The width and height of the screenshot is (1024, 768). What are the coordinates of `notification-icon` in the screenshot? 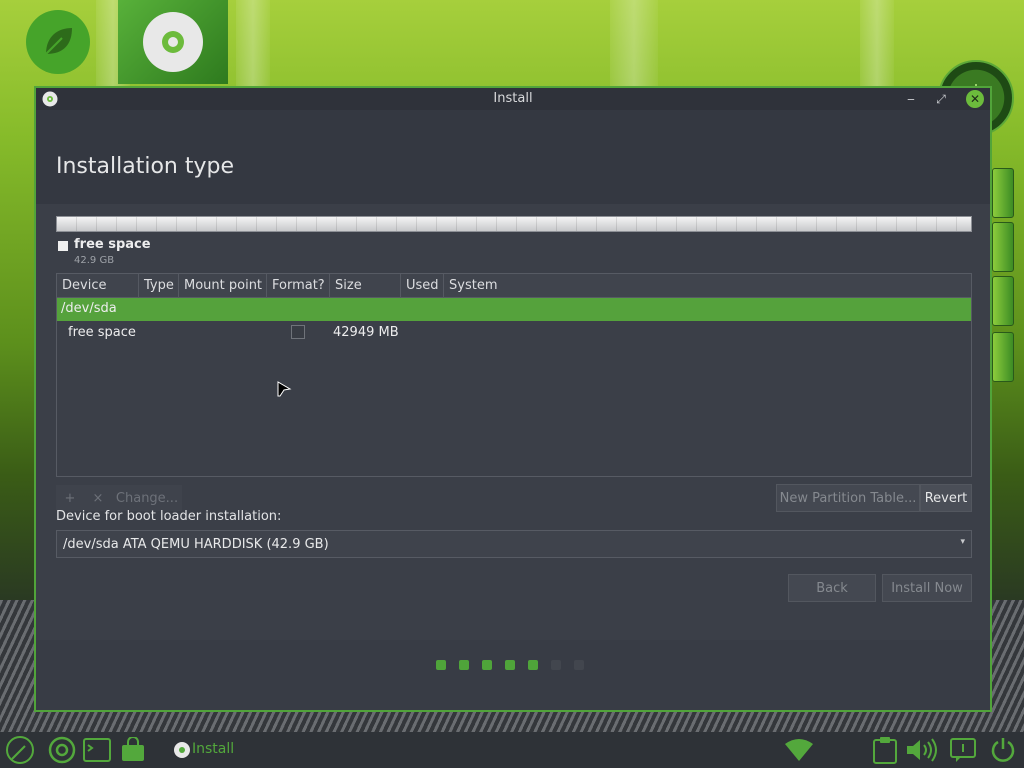 It's located at (963, 750).